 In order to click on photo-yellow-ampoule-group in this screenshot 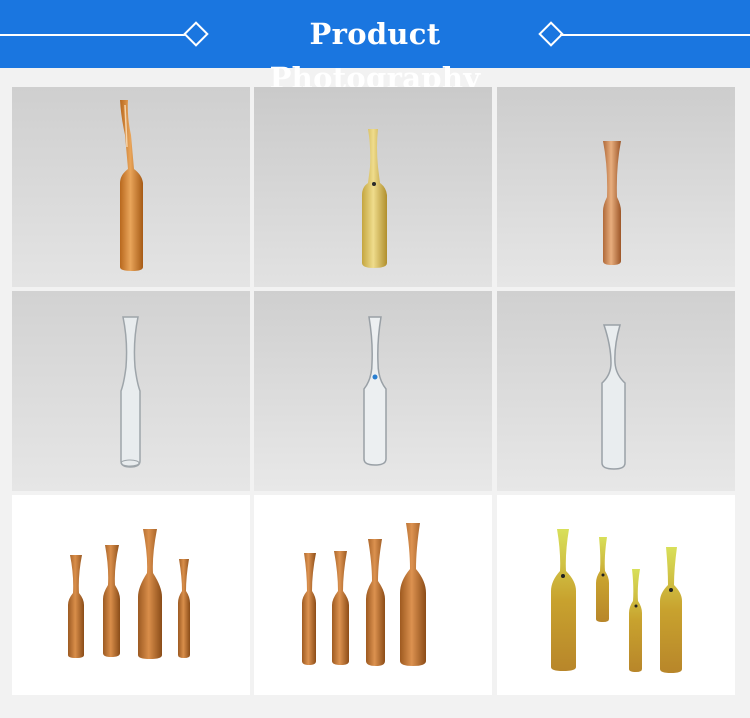, I will do `click(616, 595)`.